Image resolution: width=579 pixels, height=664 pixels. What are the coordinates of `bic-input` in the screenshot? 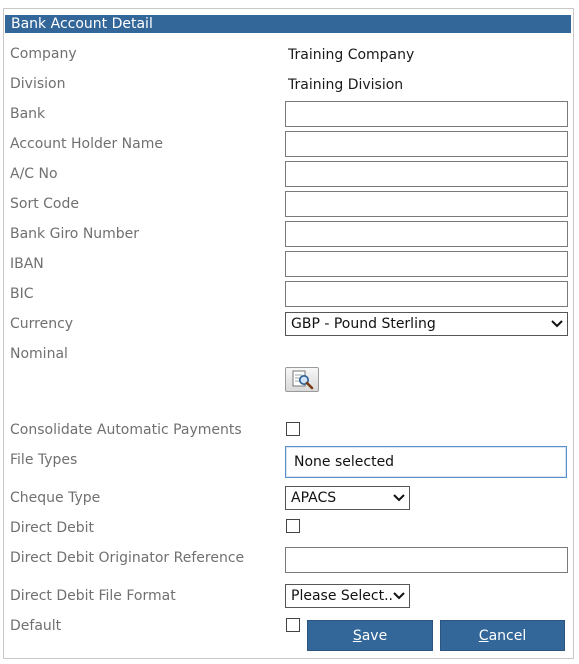 It's located at (426, 294).